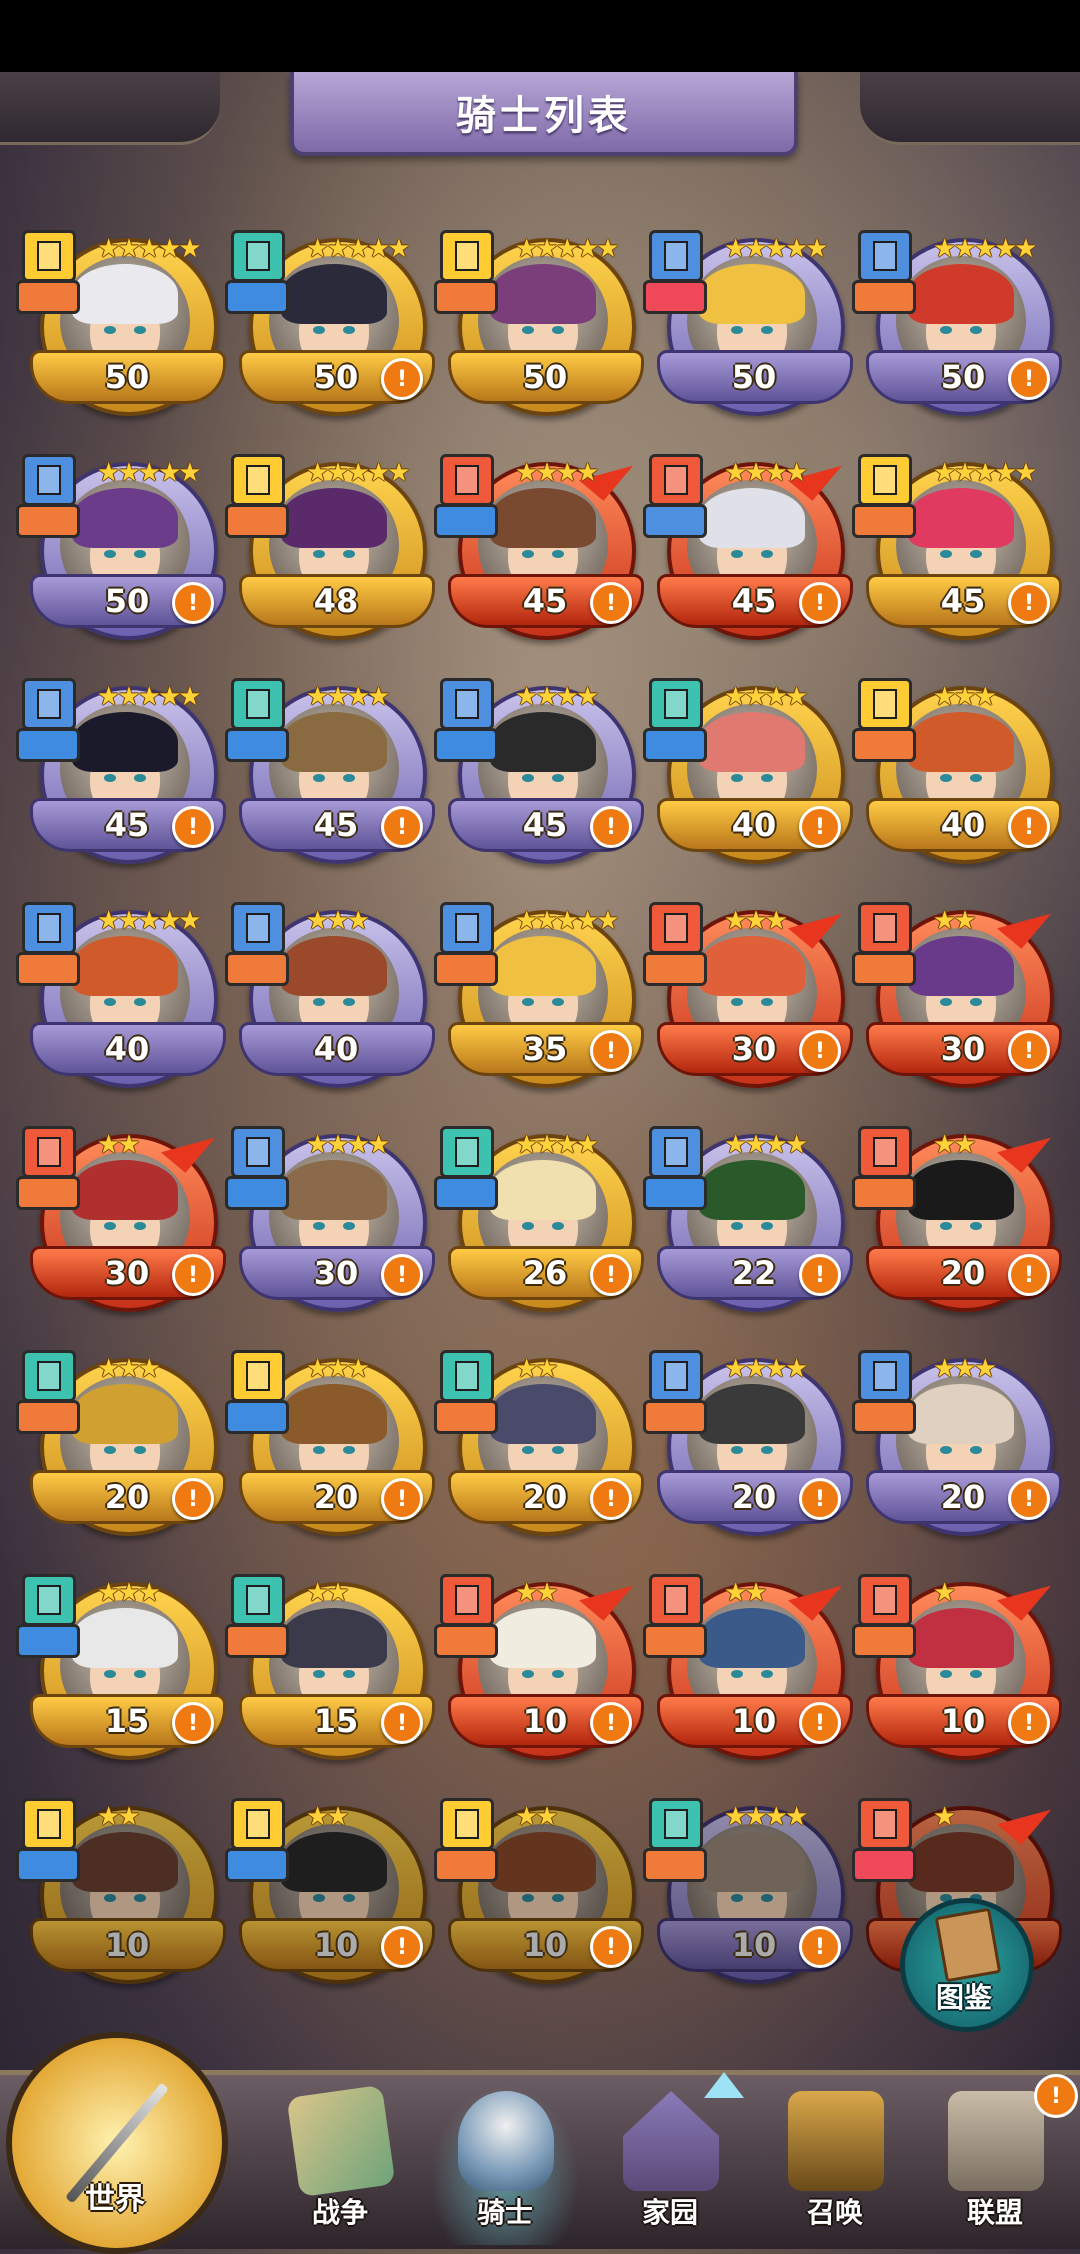 The image size is (1080, 2254). Describe the element at coordinates (670, 2165) in the screenshot. I see `nav-home: 家园` at that location.